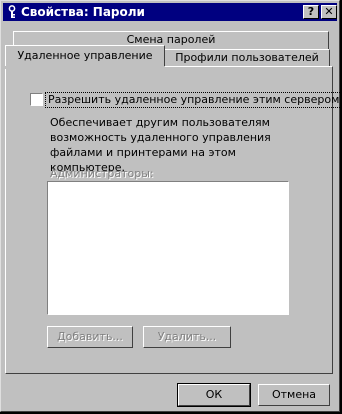 This screenshot has height=414, width=342. Describe the element at coordinates (294, 395) in the screenshot. I see `cancel-button: Отмена` at that location.